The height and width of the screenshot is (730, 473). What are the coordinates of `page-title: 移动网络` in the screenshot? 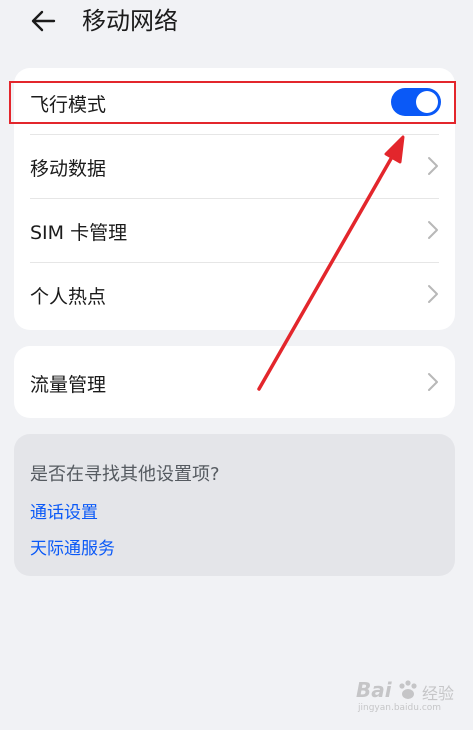 It's located at (130, 21).